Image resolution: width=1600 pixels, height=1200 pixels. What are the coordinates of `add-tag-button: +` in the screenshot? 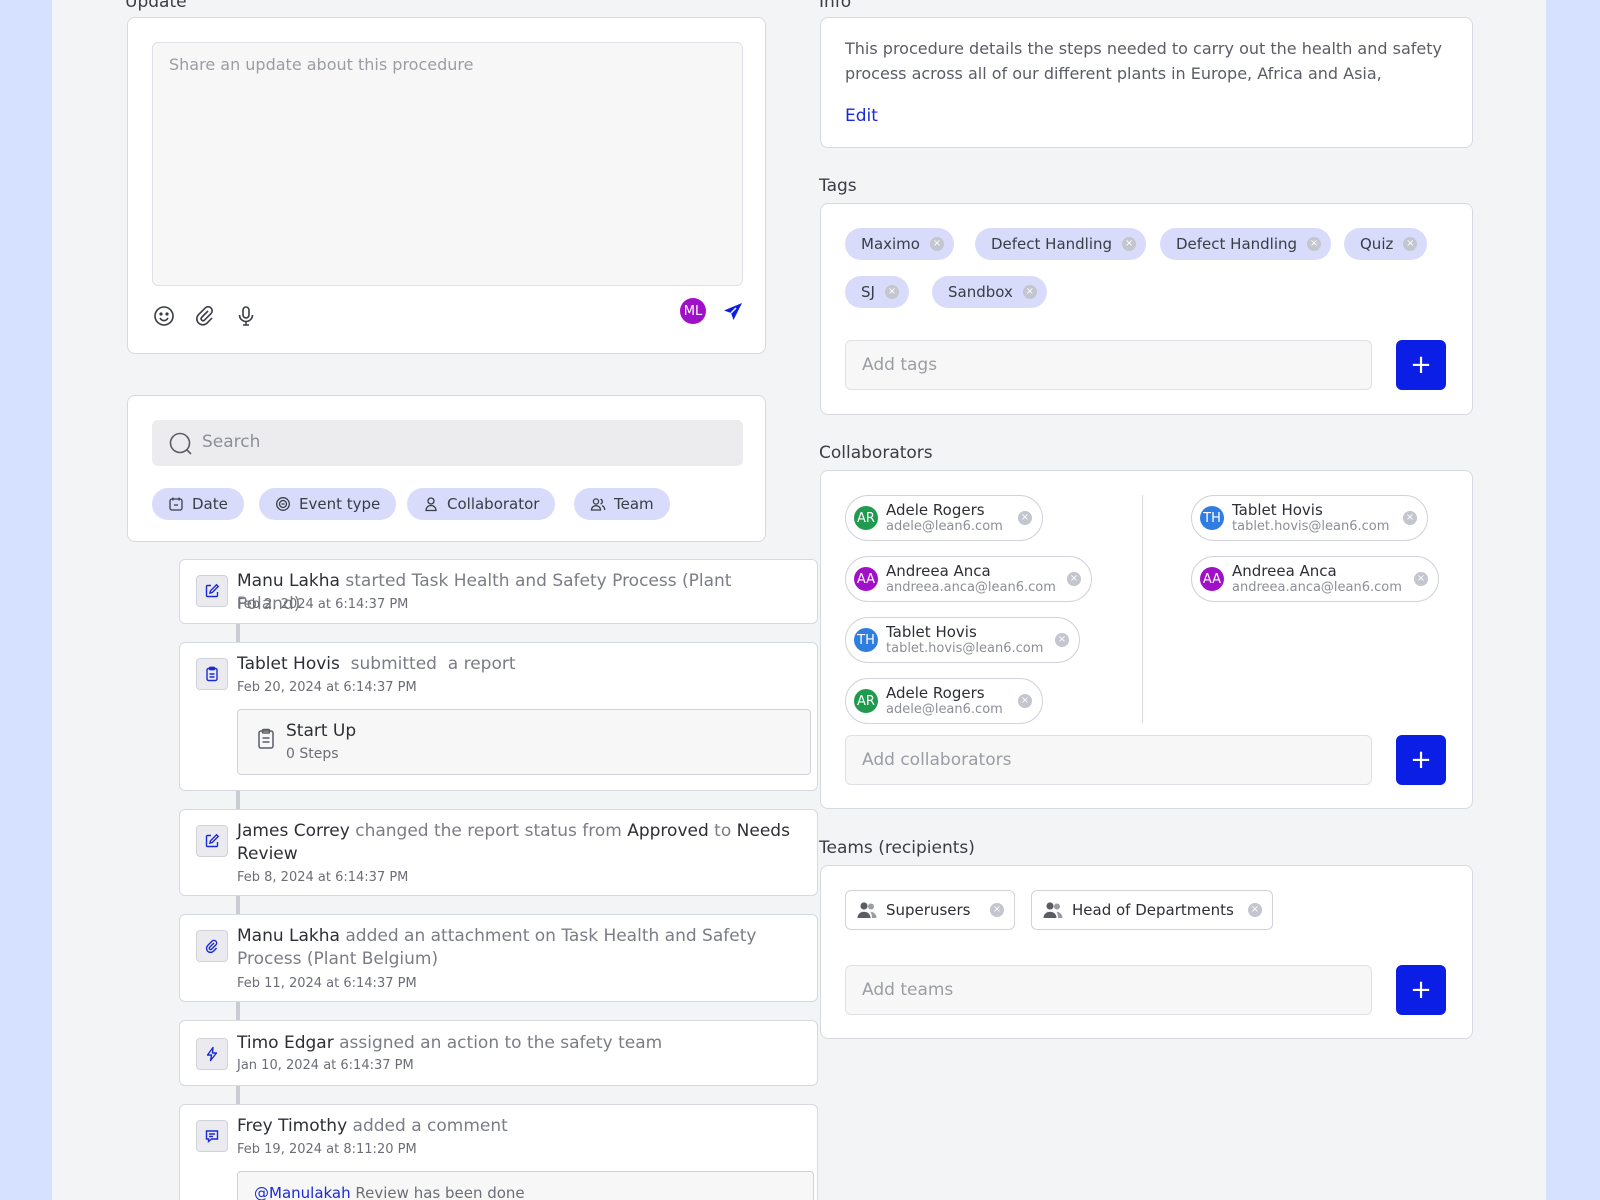 It's located at (1421, 365).